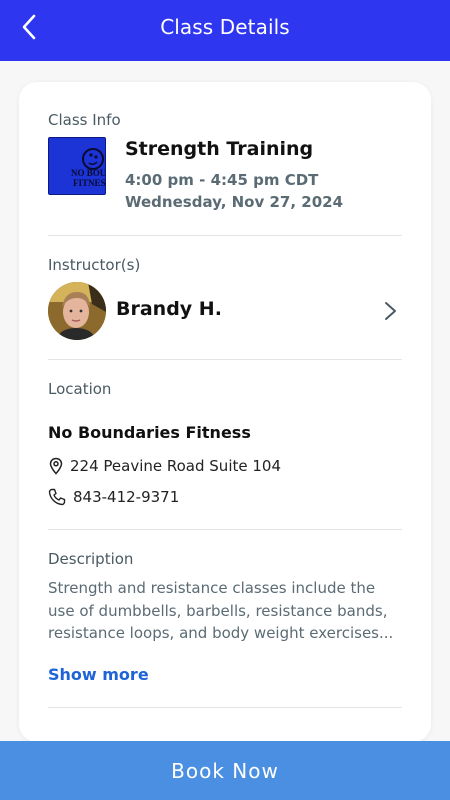  I want to click on instructor-name: Brandy H., so click(169, 309).